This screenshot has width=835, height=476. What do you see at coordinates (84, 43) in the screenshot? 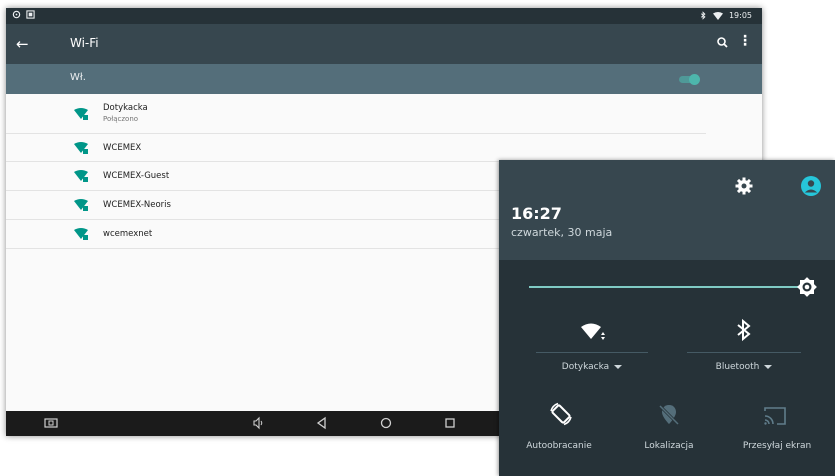
I see `page-title: Wi-Fi` at bounding box center [84, 43].